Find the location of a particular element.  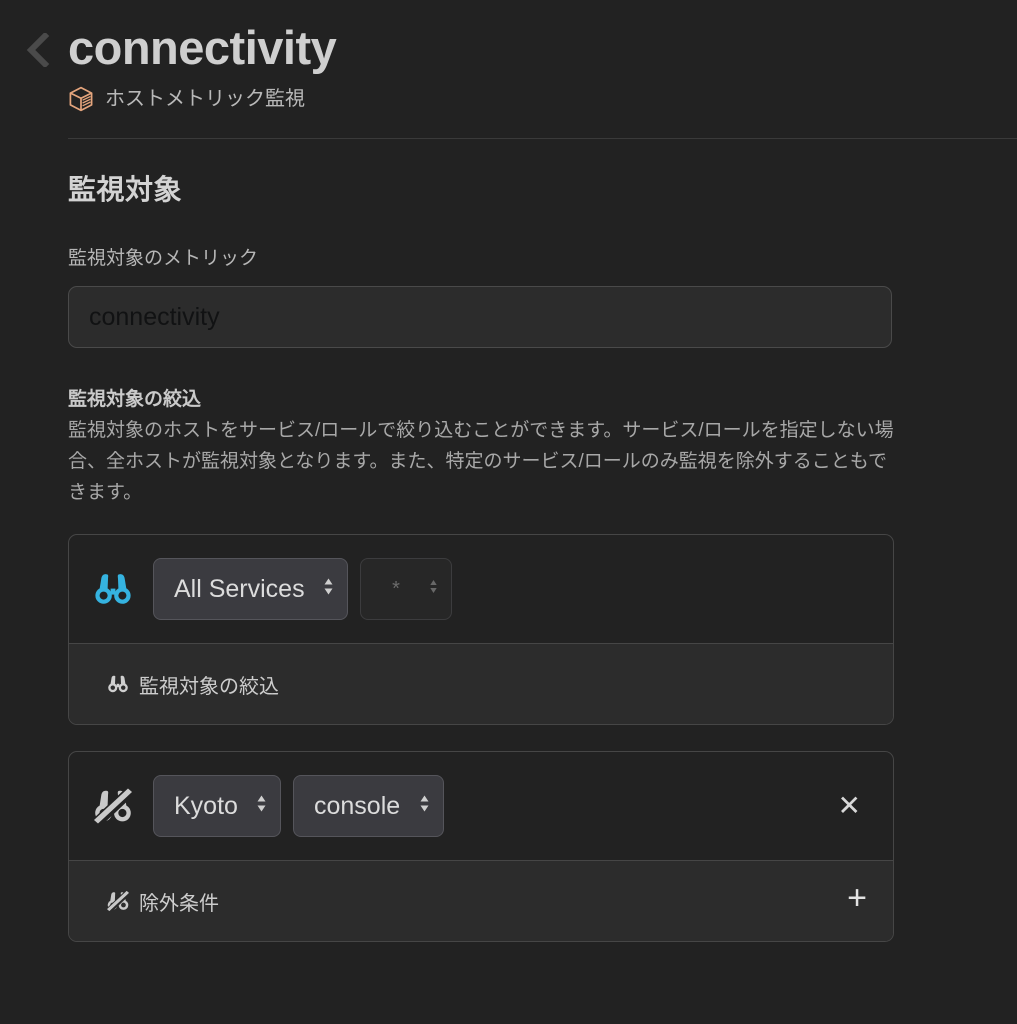

exclude-role-select-wrap: console is located at coordinates (368, 806).